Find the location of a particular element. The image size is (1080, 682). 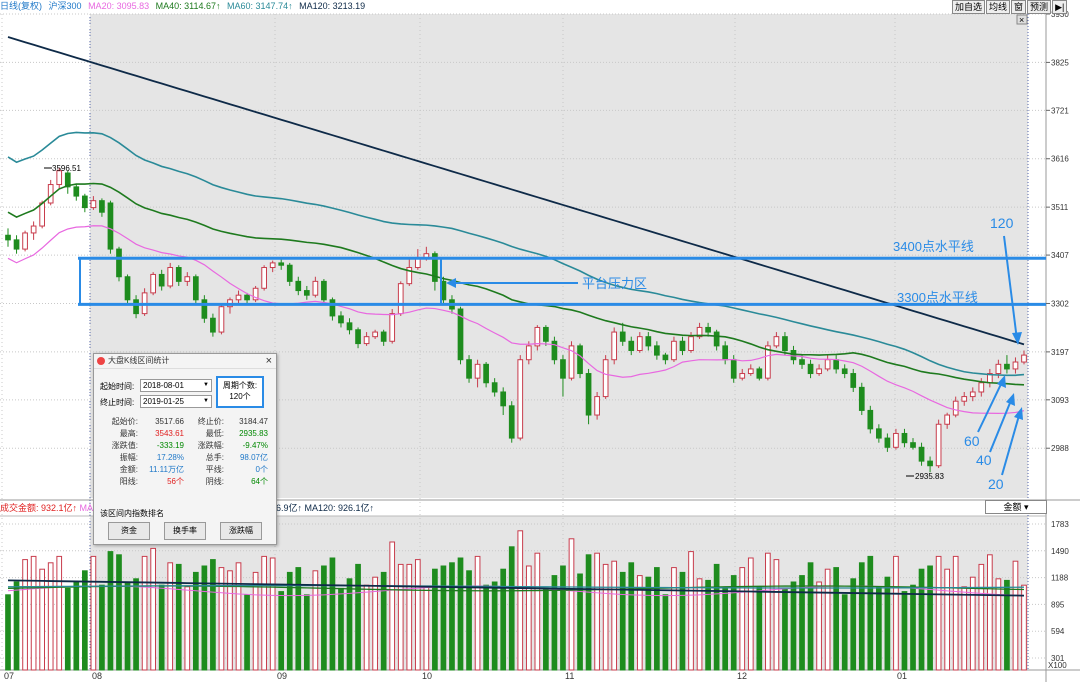

collapse-button: ▶| is located at coordinates (1060, 7).